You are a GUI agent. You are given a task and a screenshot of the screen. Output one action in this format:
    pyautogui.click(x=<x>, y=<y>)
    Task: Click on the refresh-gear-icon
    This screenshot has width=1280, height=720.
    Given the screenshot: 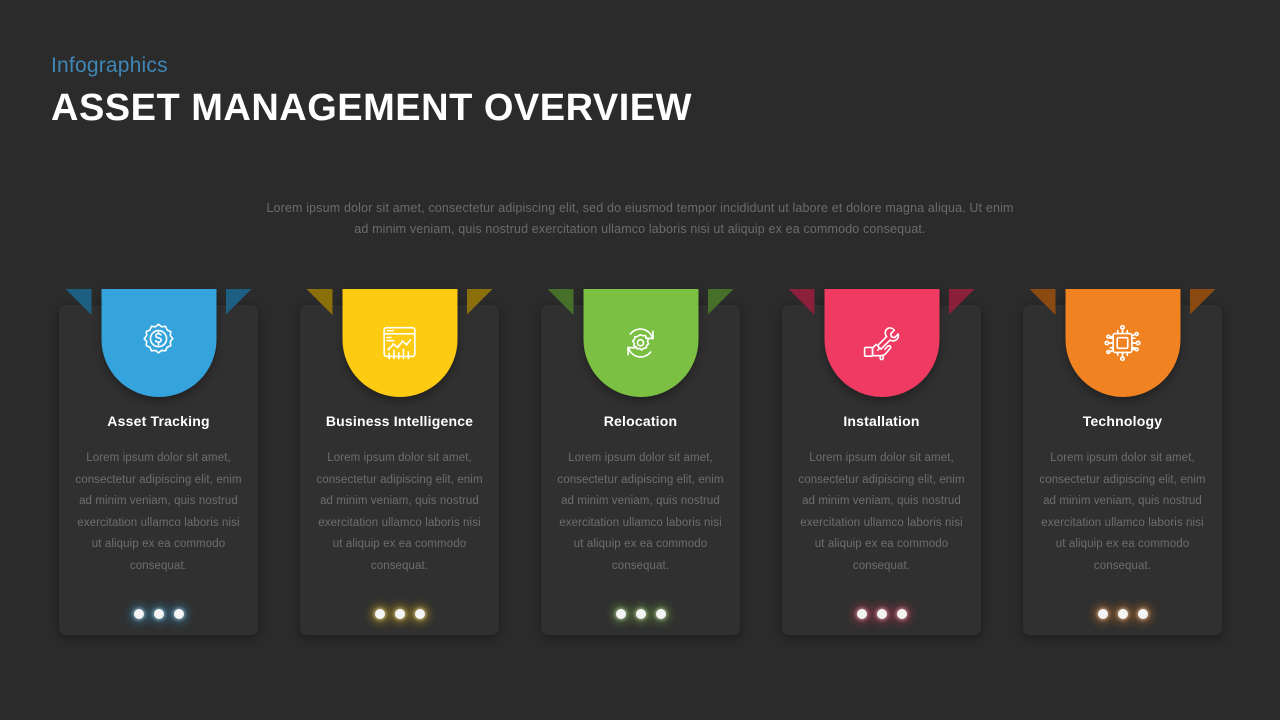 What is the action you would take?
    pyautogui.click(x=640, y=343)
    